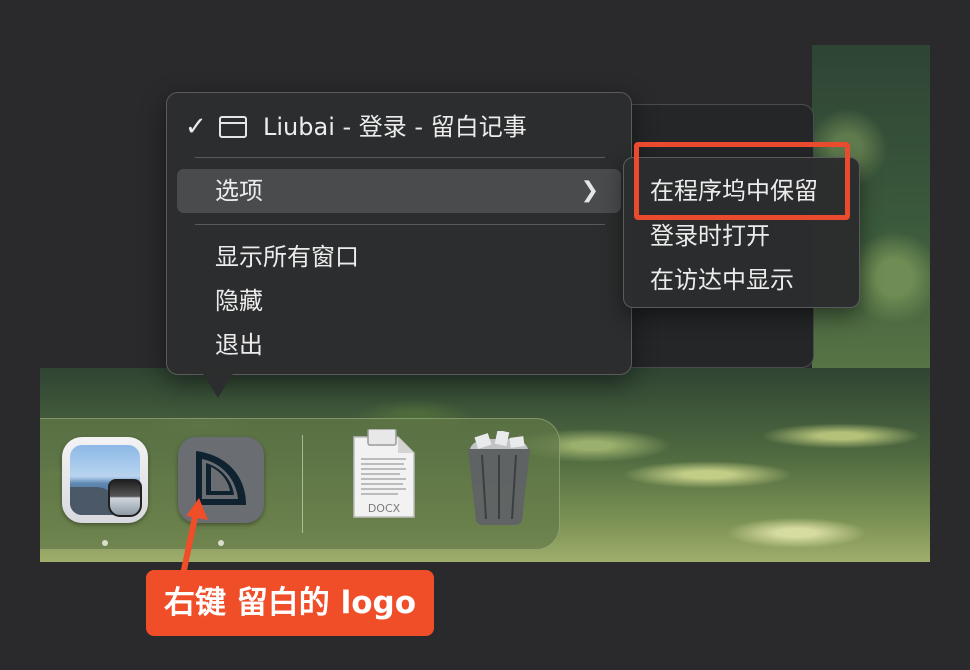 Image resolution: width=970 pixels, height=670 pixels. Describe the element at coordinates (287, 257) in the screenshot. I see `menu-item-show-all-windows-label: 显示所有窗口` at that location.